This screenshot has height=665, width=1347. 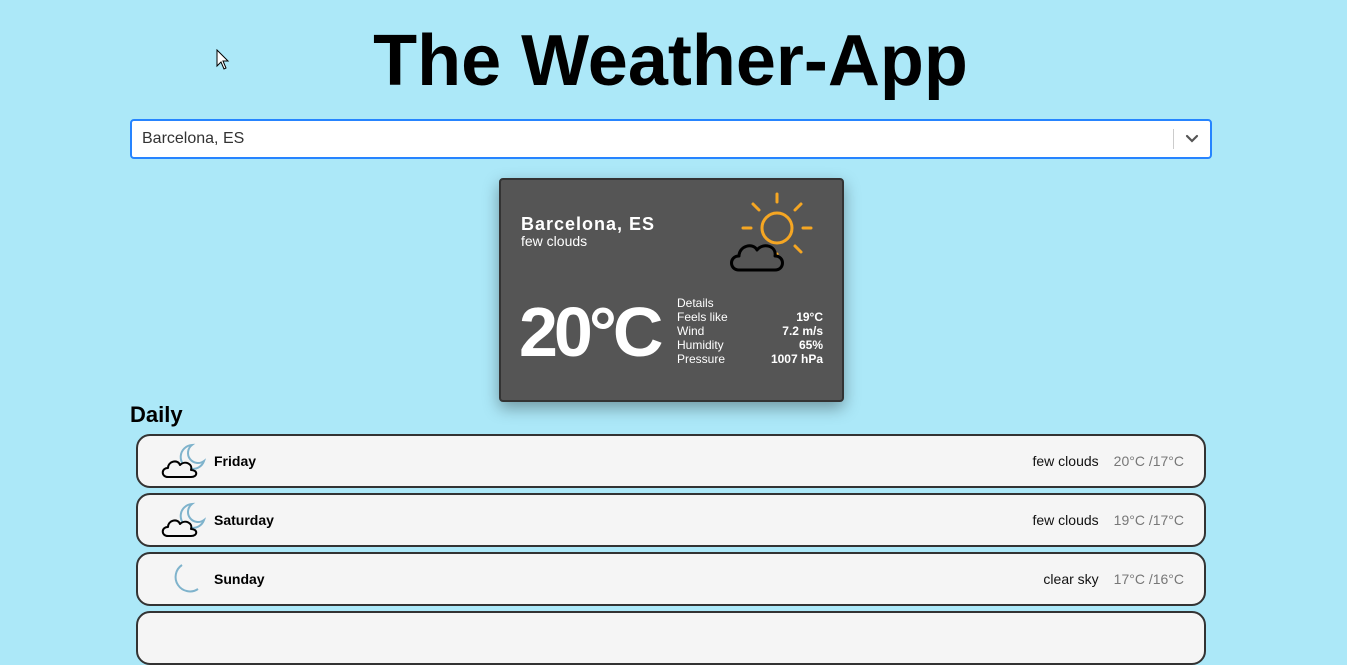 I want to click on day-condition: clear sky, so click(x=1071, y=579).